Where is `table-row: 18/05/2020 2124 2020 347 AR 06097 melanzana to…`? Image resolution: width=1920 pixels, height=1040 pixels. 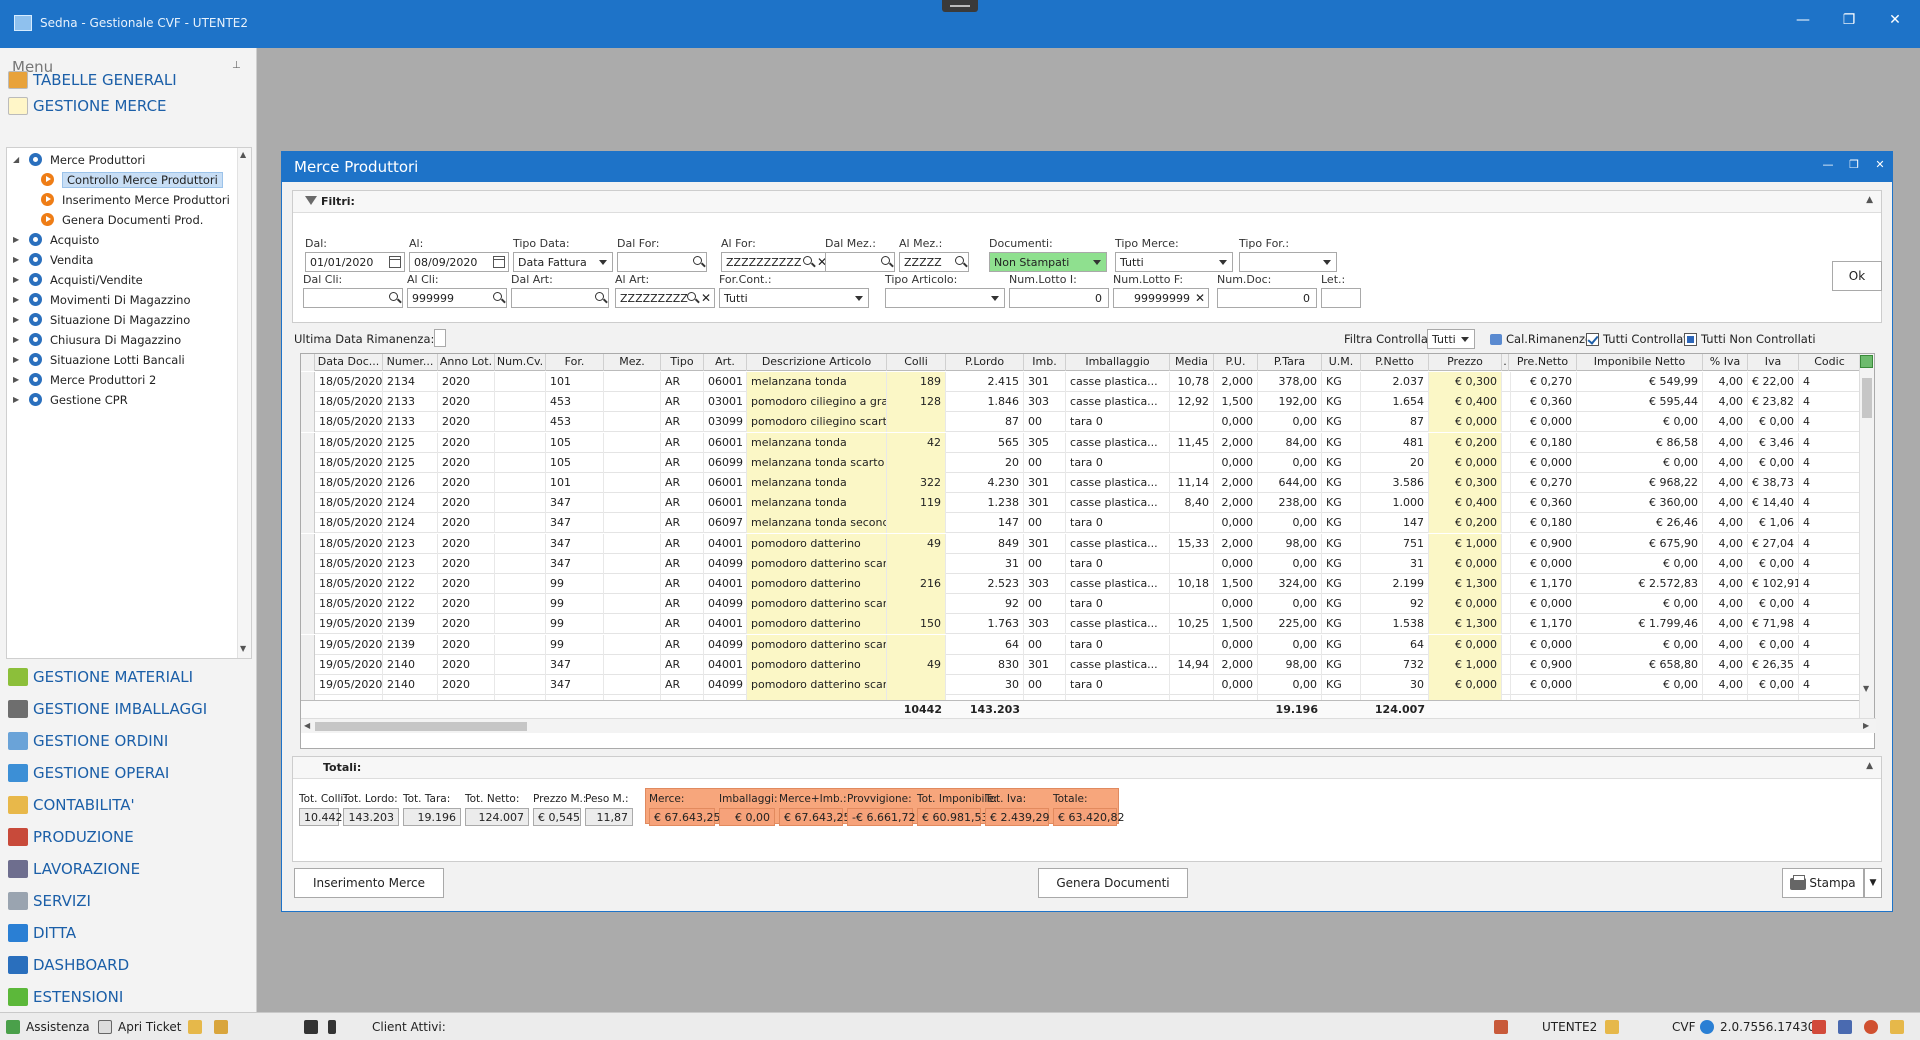
table-row: 18/05/2020 2124 2020 347 AR 06097 melanzana to… is located at coordinates (1081, 523).